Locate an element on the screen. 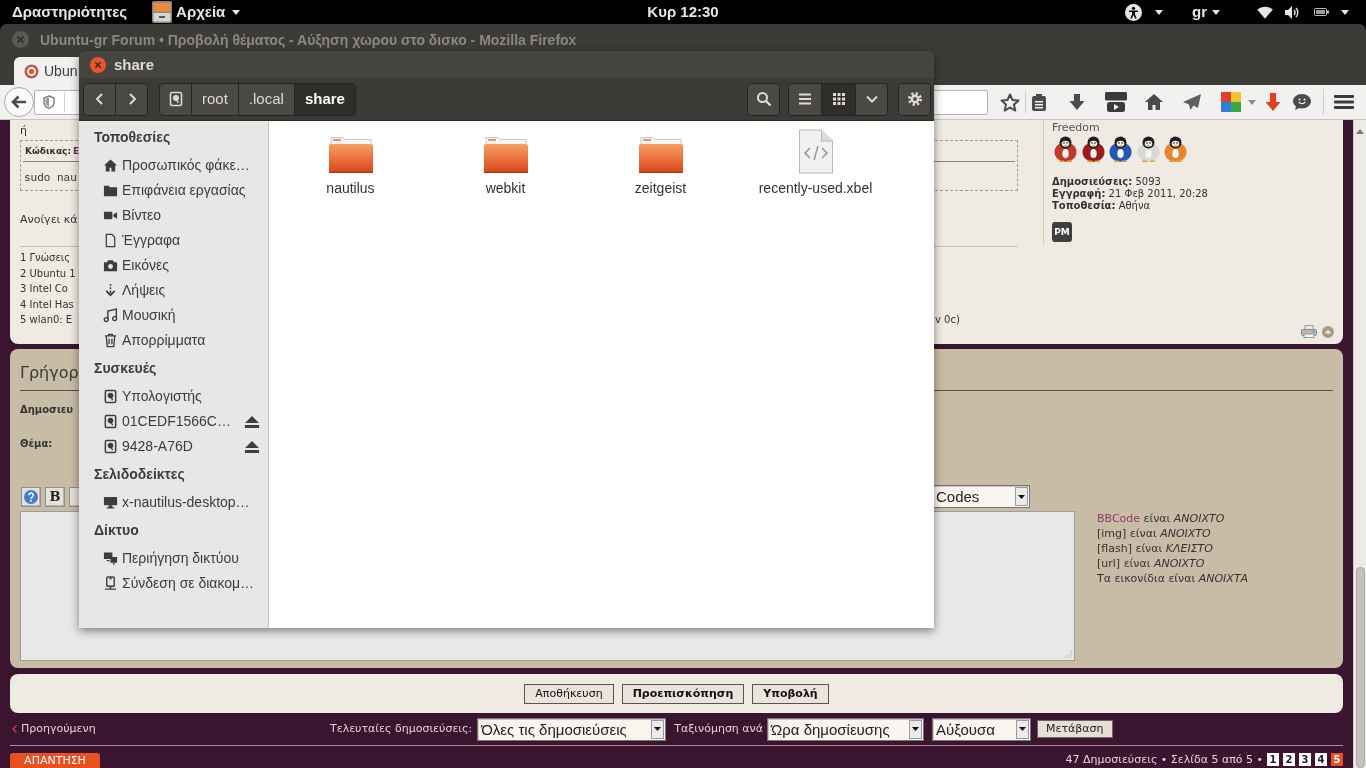 The width and height of the screenshot is (1366, 768). sidebar-item: 9428-A76D is located at coordinates (148, 446).